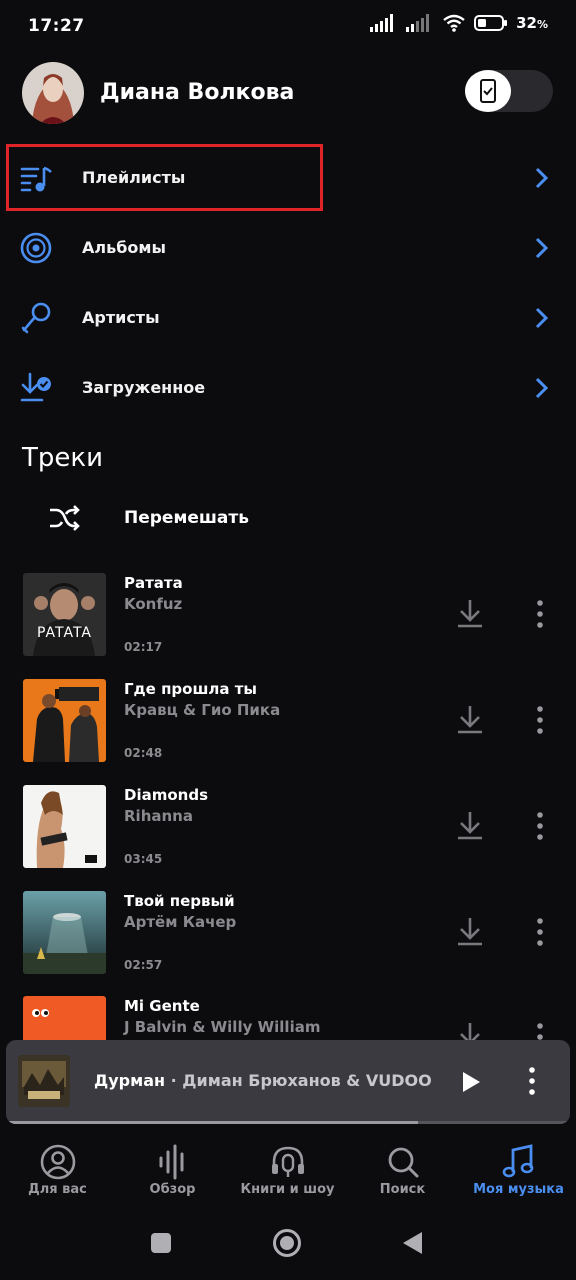  I want to click on system-nav-bar, so click(288, 1246).